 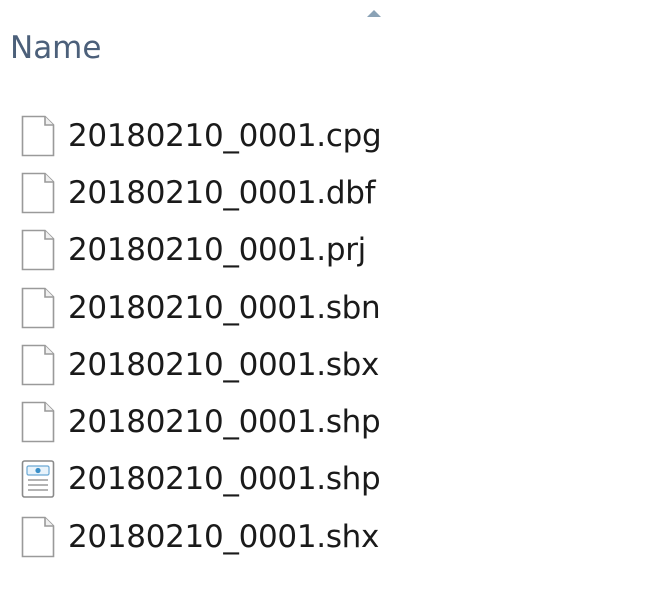 I want to click on file-row: 20180210_0001.dbf, so click(x=328, y=192).